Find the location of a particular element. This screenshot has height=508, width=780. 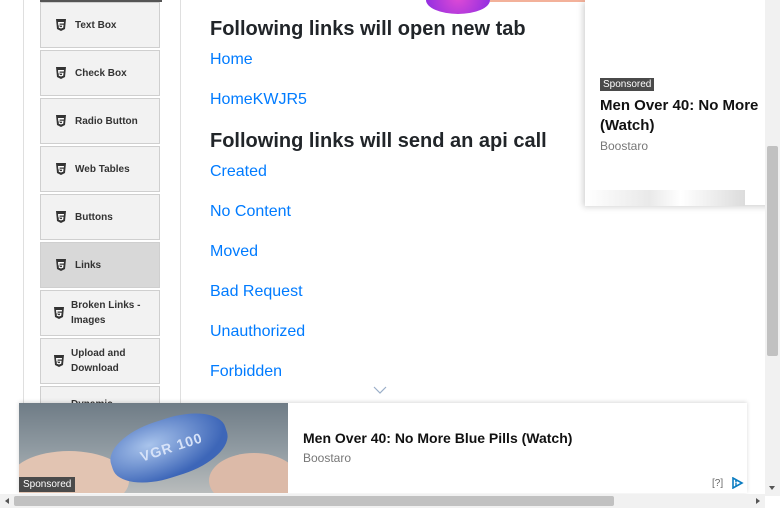

sidebar-item-broken-links-images: Broken Links - Images is located at coordinates (100, 313).